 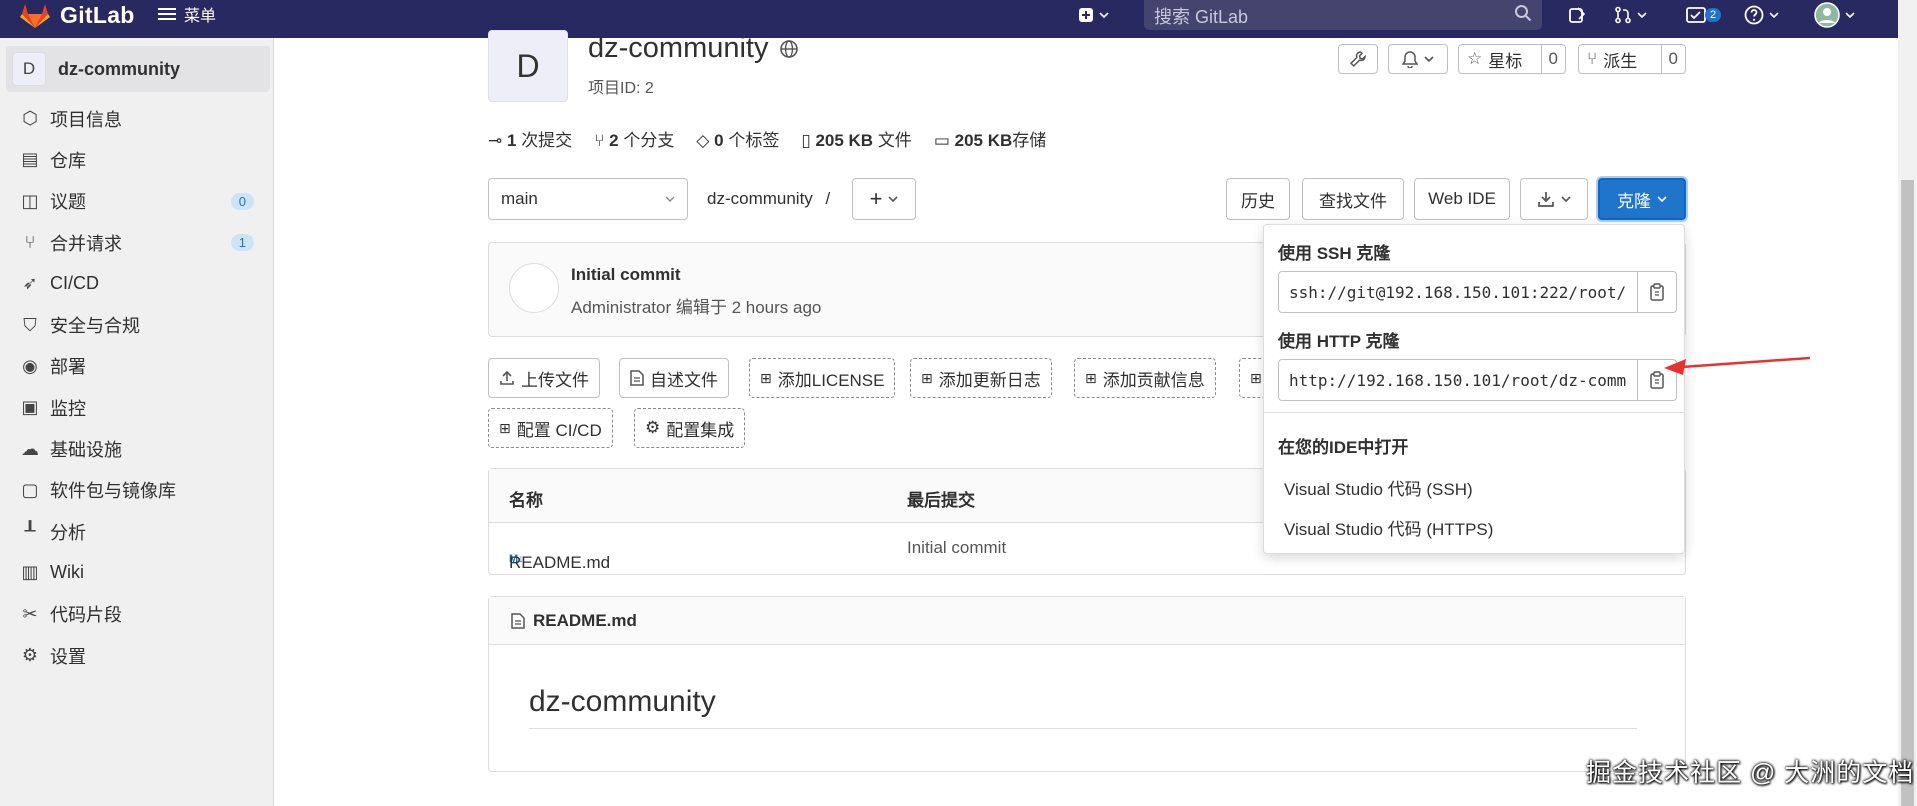 I want to click on tag-icon: ◇, so click(x=703, y=140).